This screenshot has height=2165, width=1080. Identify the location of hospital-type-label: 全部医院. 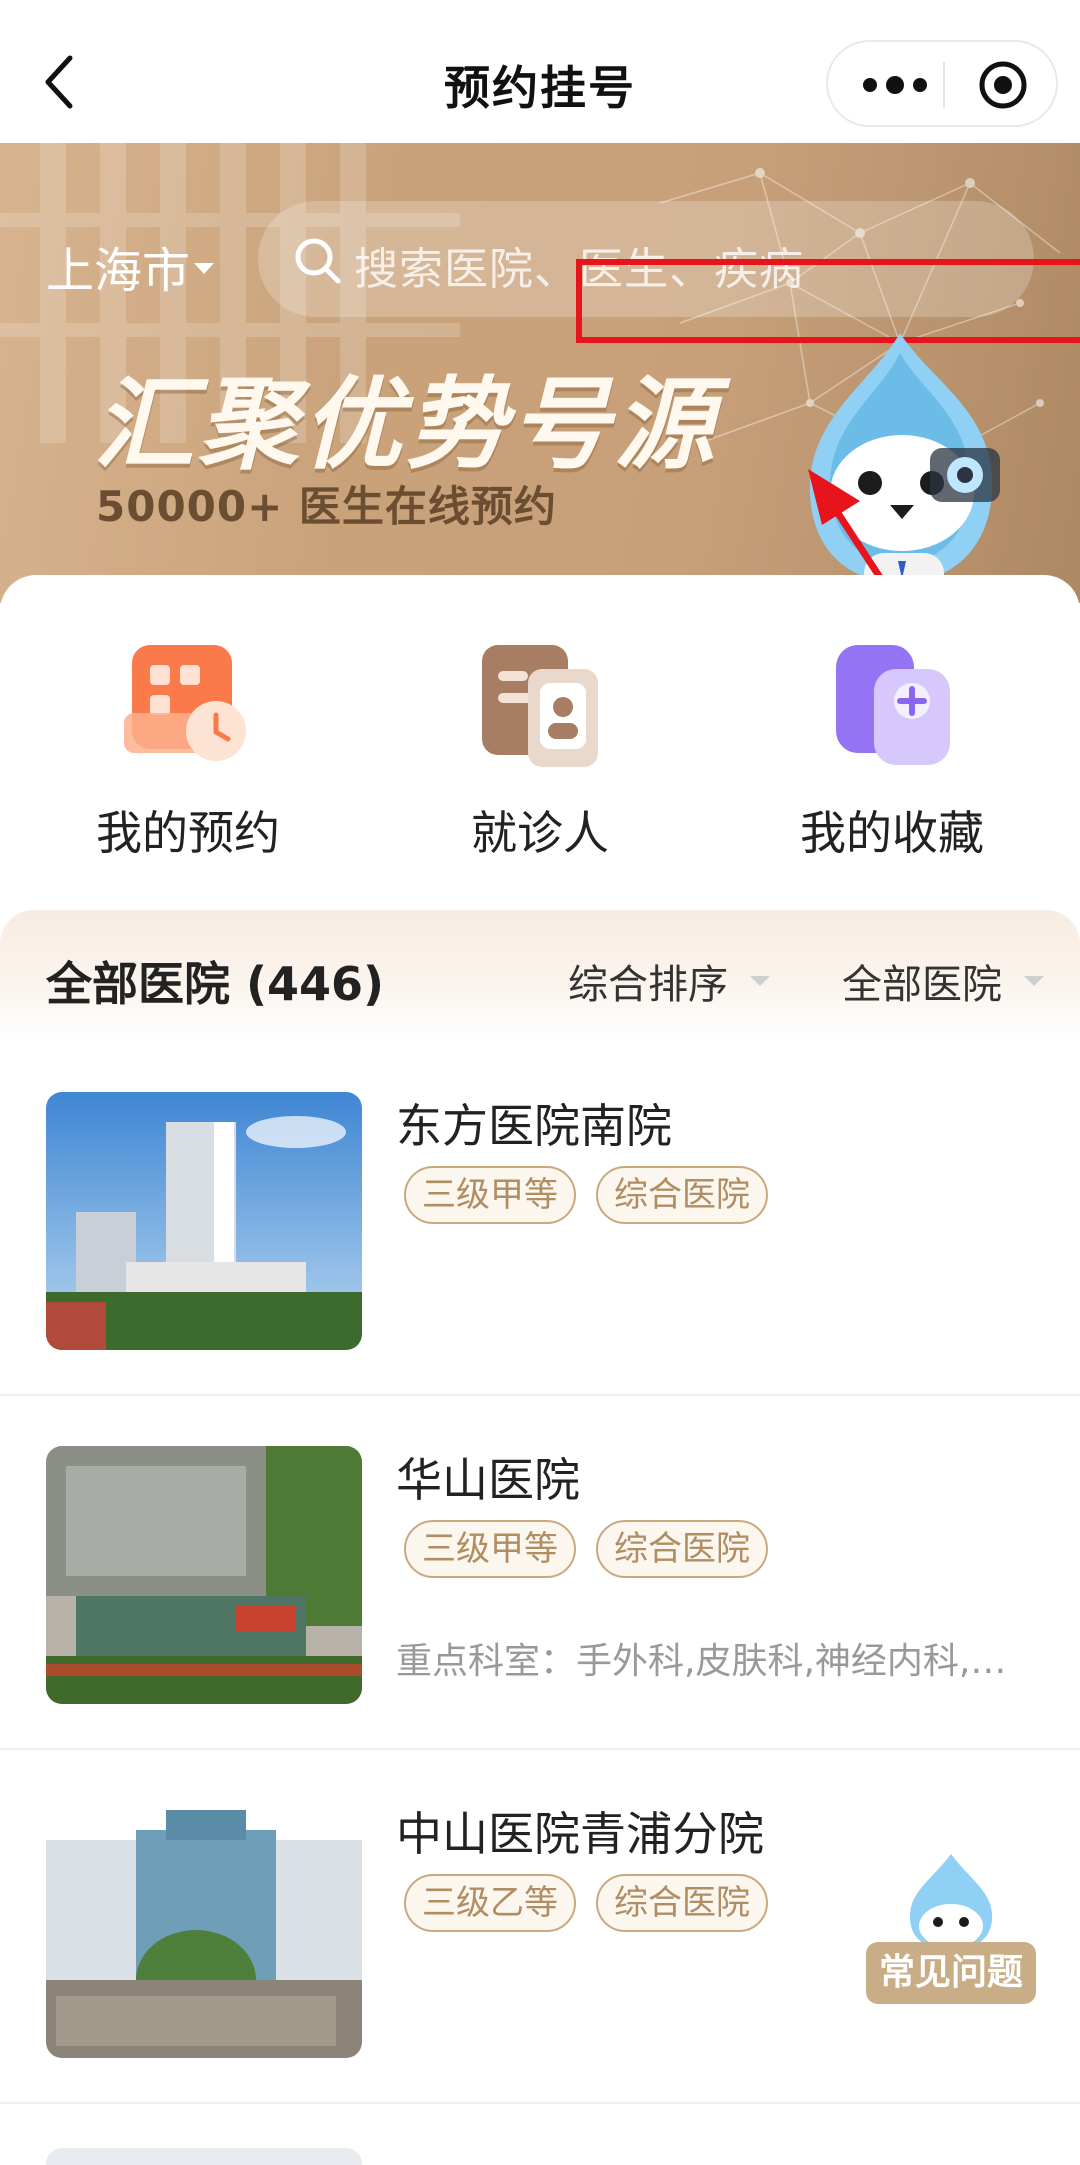
(922, 985).